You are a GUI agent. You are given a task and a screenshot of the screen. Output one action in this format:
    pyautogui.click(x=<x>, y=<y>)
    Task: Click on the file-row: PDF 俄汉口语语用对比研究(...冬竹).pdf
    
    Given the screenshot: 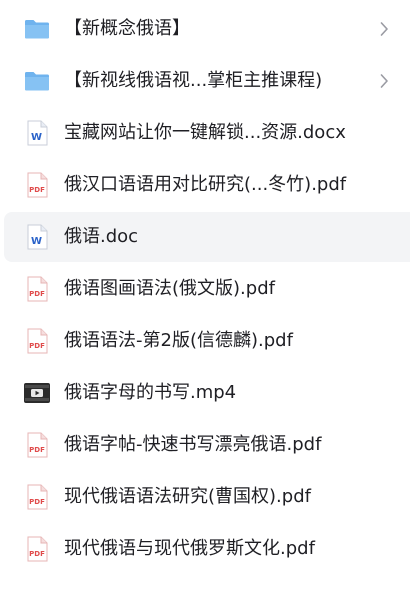 What is the action you would take?
    pyautogui.click(x=207, y=185)
    